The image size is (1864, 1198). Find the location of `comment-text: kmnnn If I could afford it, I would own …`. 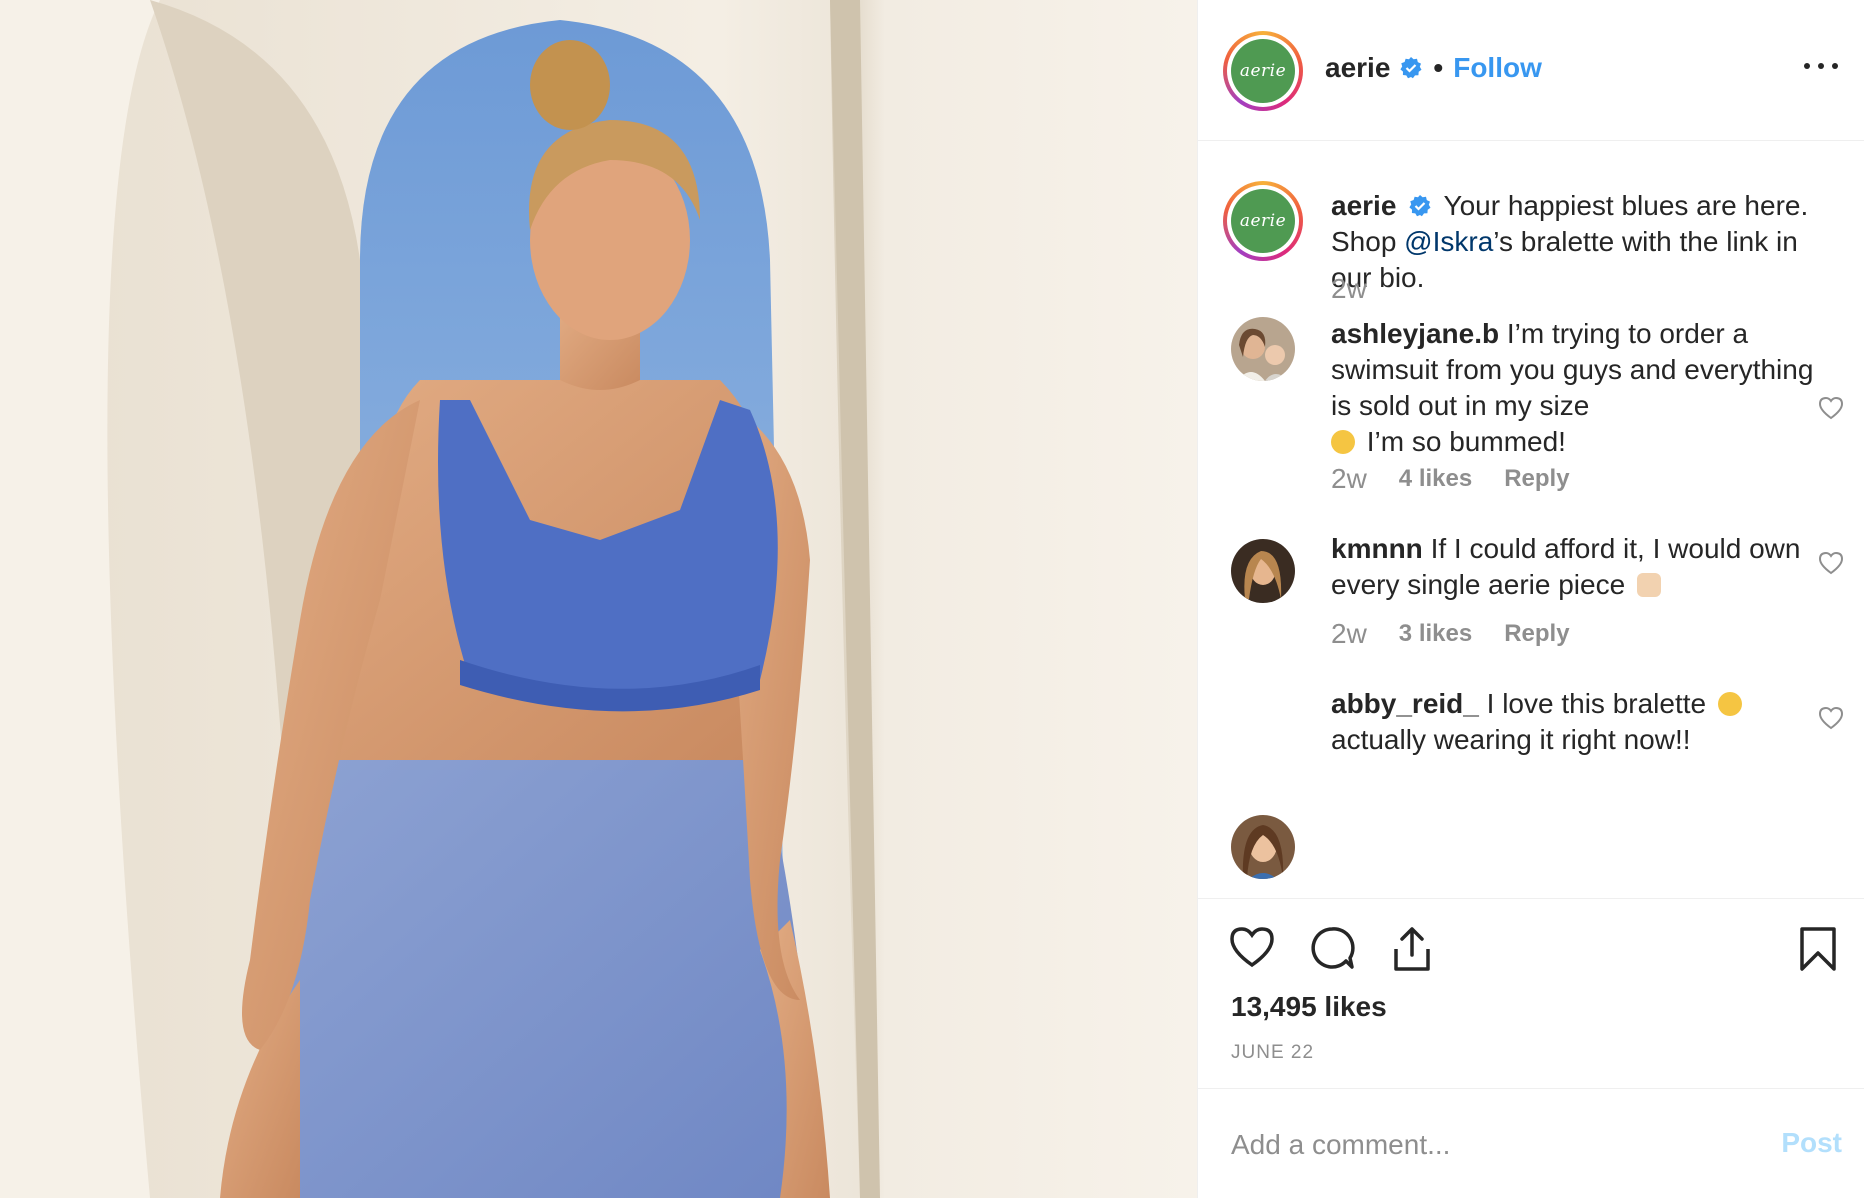

comment-text: kmnnn If I could afford it, I would own … is located at coordinates (1576, 567).